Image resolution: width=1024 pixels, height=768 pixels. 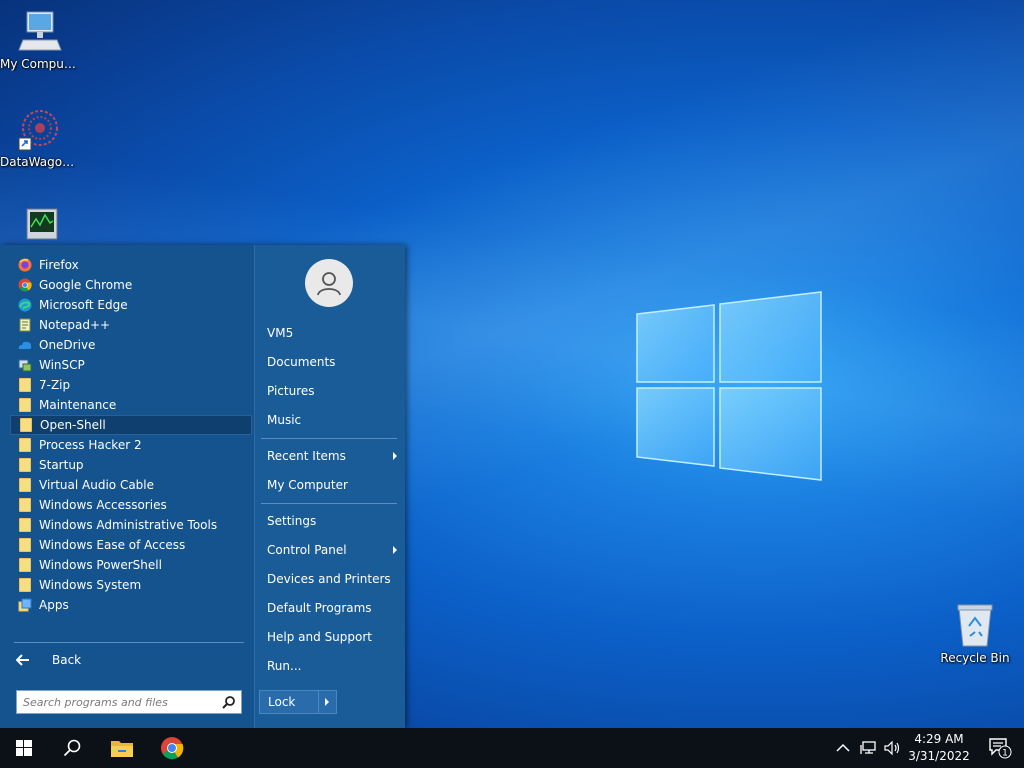 I want to click on program-item: Open-Shell, so click(x=131, y=425).